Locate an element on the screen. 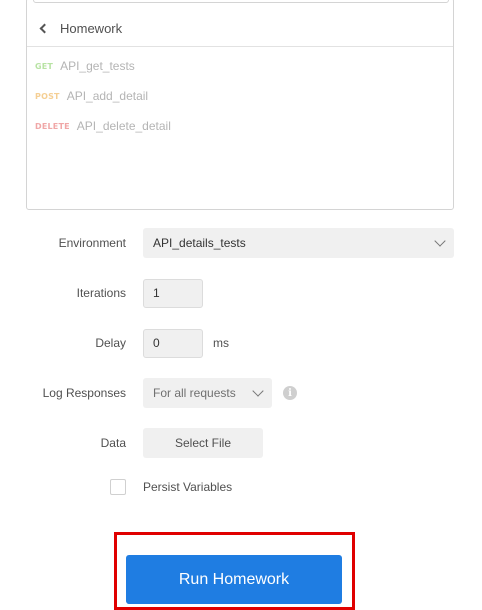 Image resolution: width=482 pixels, height=610 pixels. environment-value: API_details_tests is located at coordinates (199, 243).